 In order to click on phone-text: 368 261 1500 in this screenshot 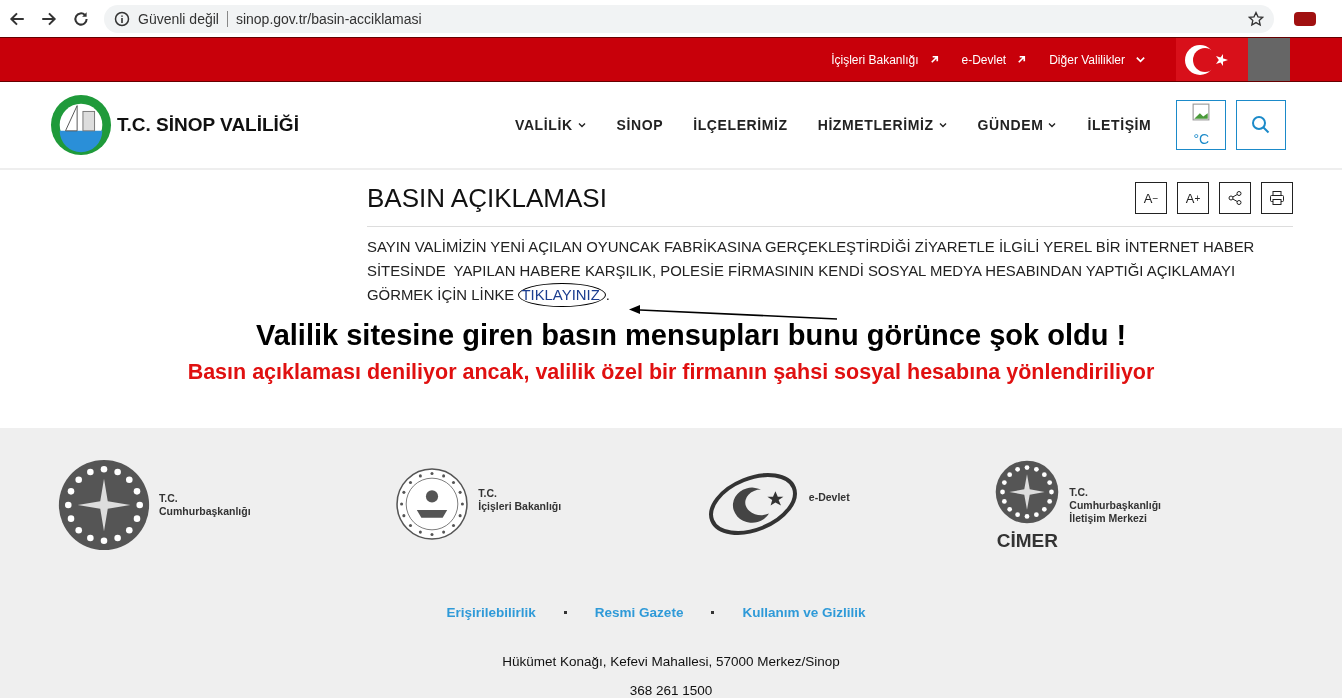, I will do `click(671, 690)`.